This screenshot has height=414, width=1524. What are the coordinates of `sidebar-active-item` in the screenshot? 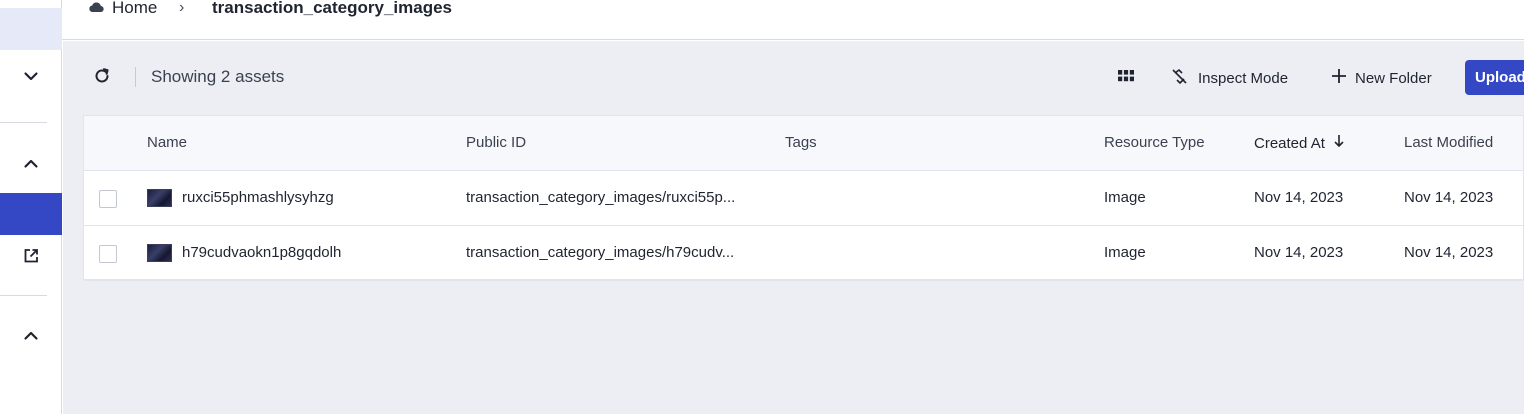 It's located at (31, 214).